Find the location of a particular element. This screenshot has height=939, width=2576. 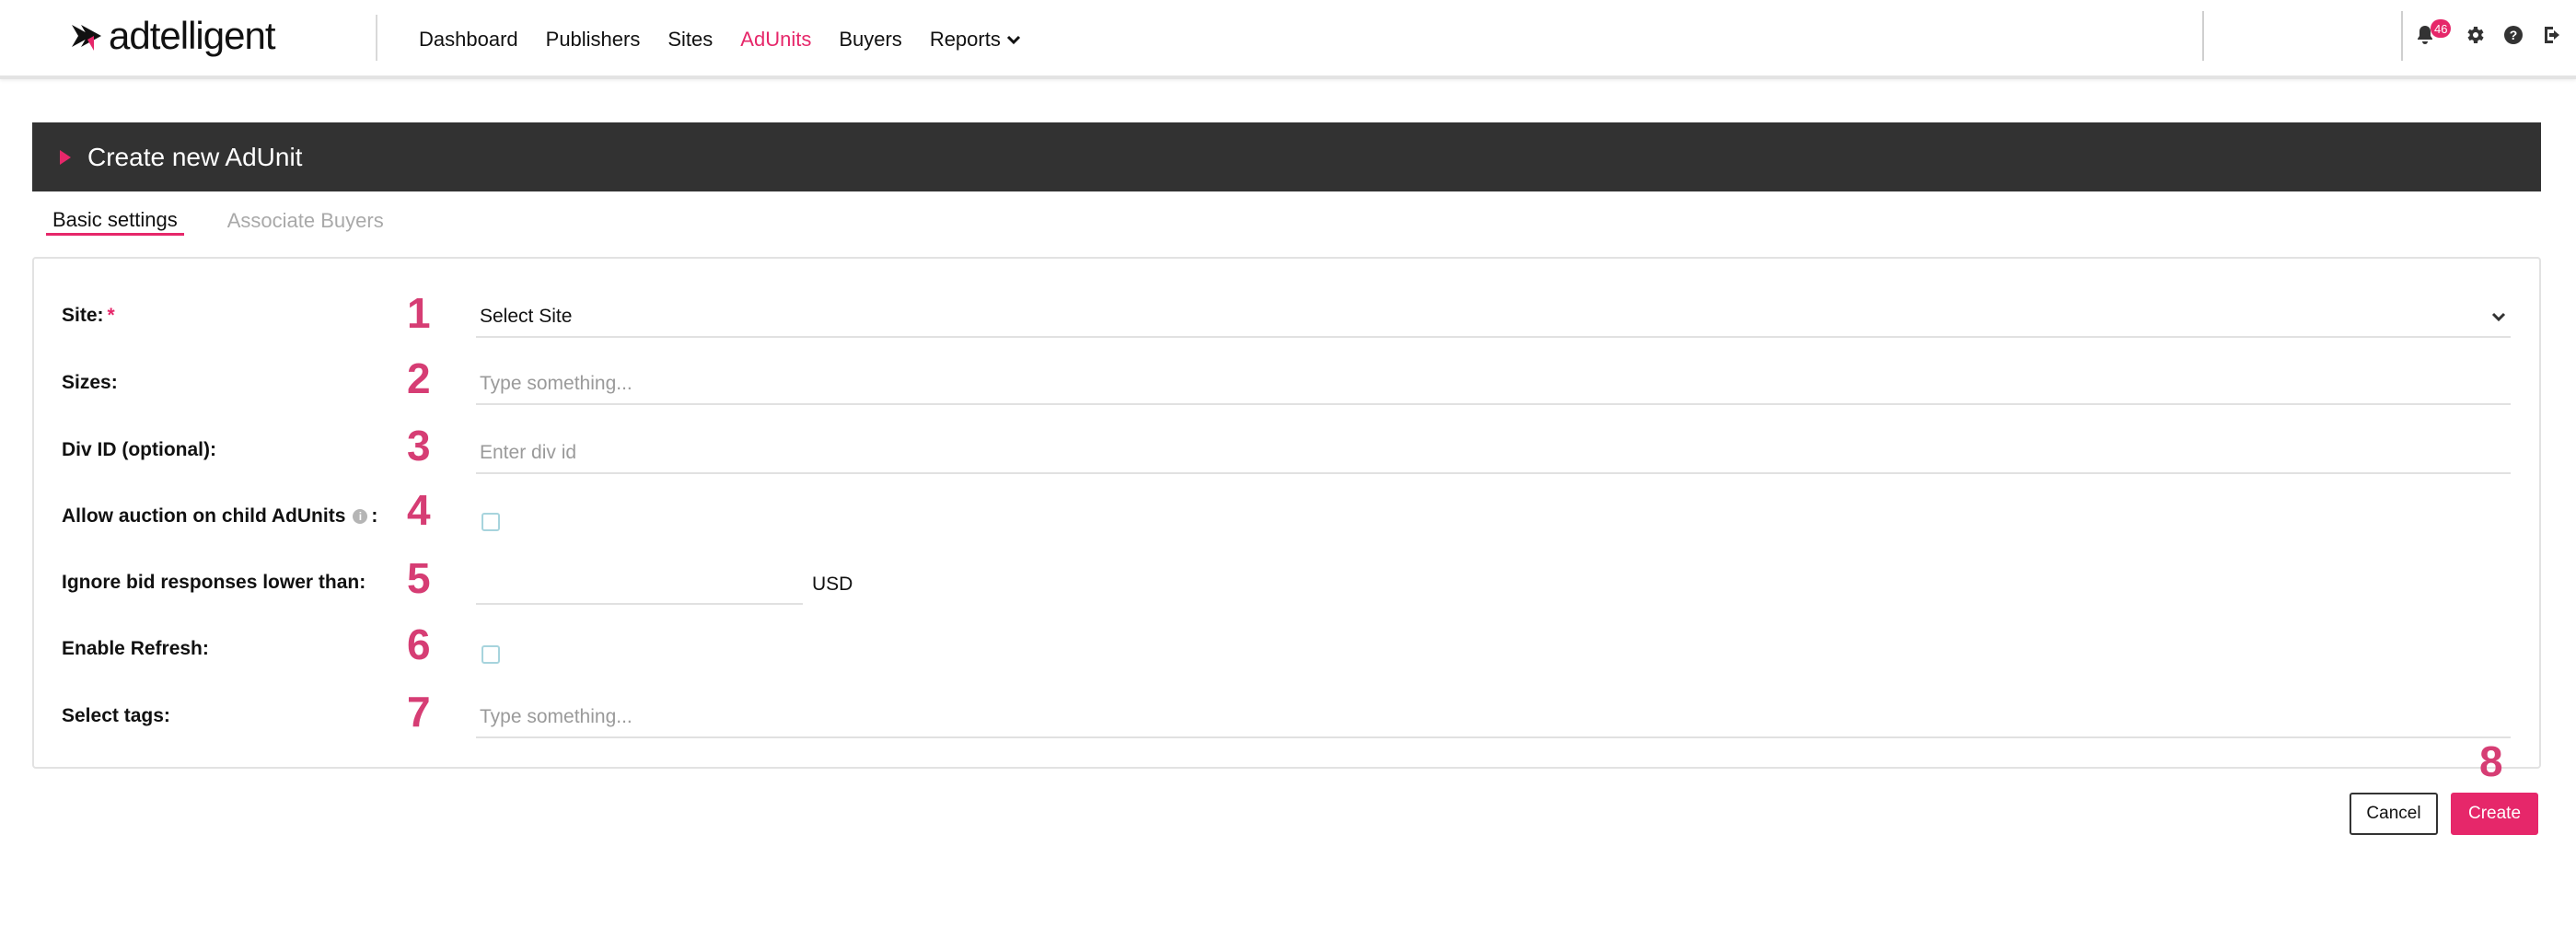

allow-auction-label: Allow auction on child AdUnits i : is located at coordinates (219, 516).